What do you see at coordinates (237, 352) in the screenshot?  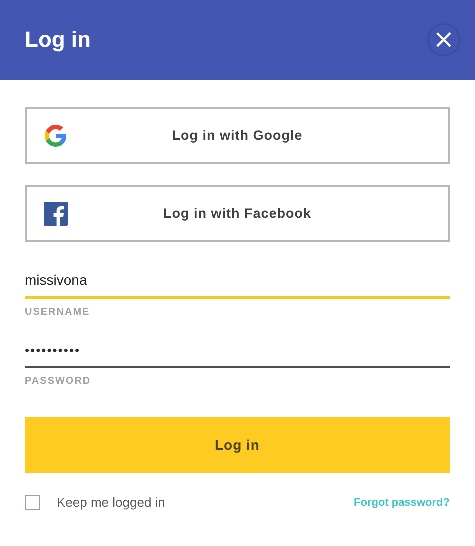 I see `password-field: ••••••••••` at bounding box center [237, 352].